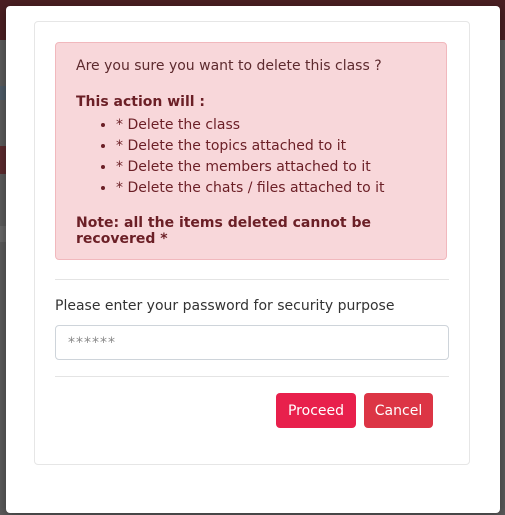 The width and height of the screenshot is (505, 515). What do you see at coordinates (252, 342) in the screenshot?
I see `password-input` at bounding box center [252, 342].